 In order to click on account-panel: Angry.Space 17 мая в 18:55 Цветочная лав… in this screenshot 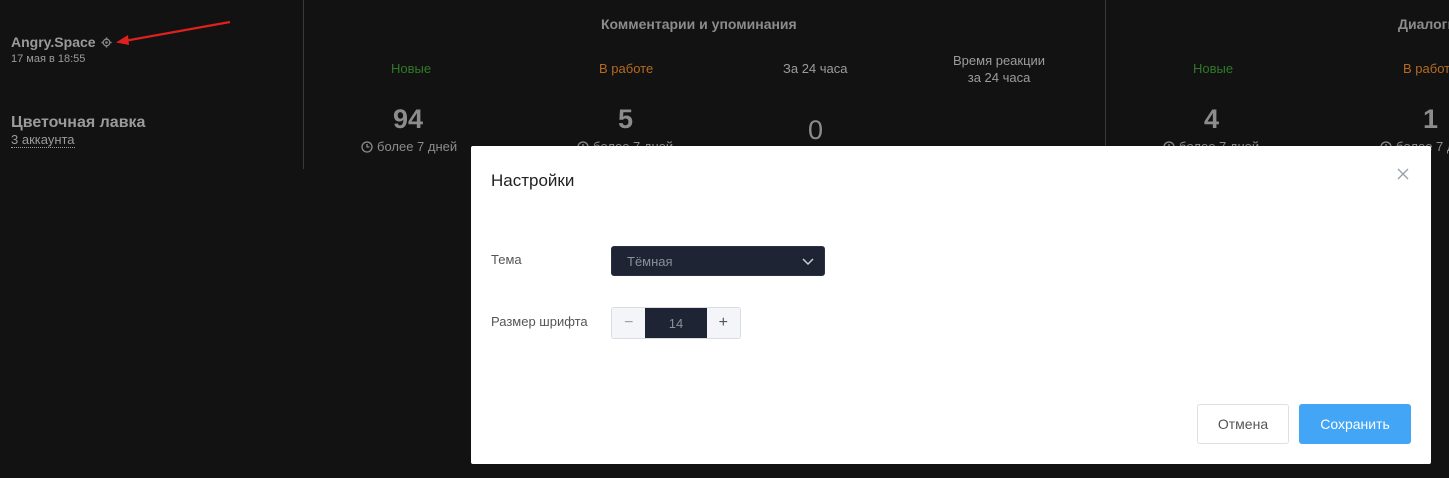, I will do `click(152, 84)`.